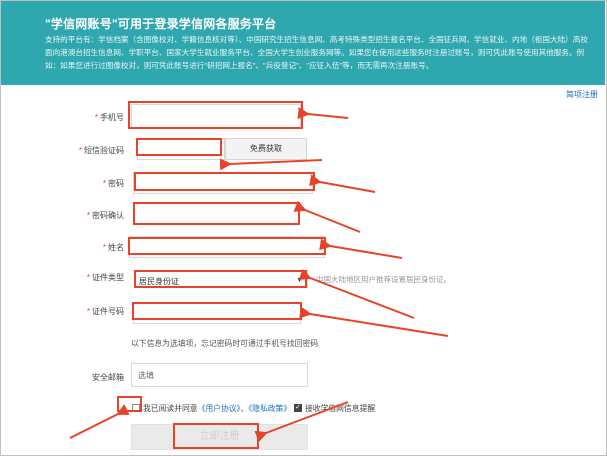 The height and width of the screenshot is (456, 607). I want to click on arrow-sms, so click(271, 164).